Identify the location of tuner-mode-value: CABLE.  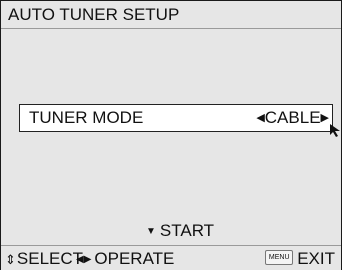
(292, 117).